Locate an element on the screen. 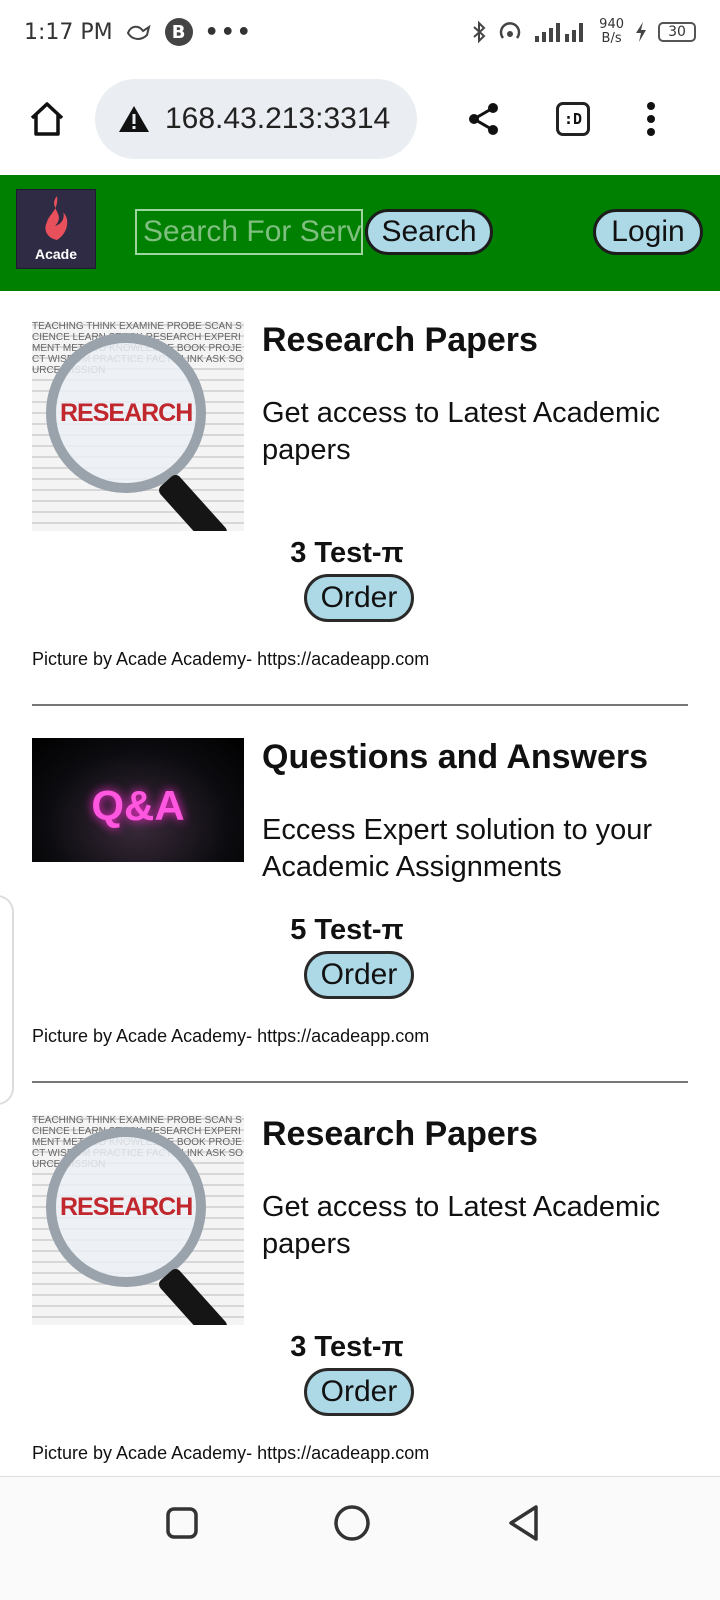 This screenshot has height=1600, width=720. tabs-button: :D is located at coordinates (573, 119).